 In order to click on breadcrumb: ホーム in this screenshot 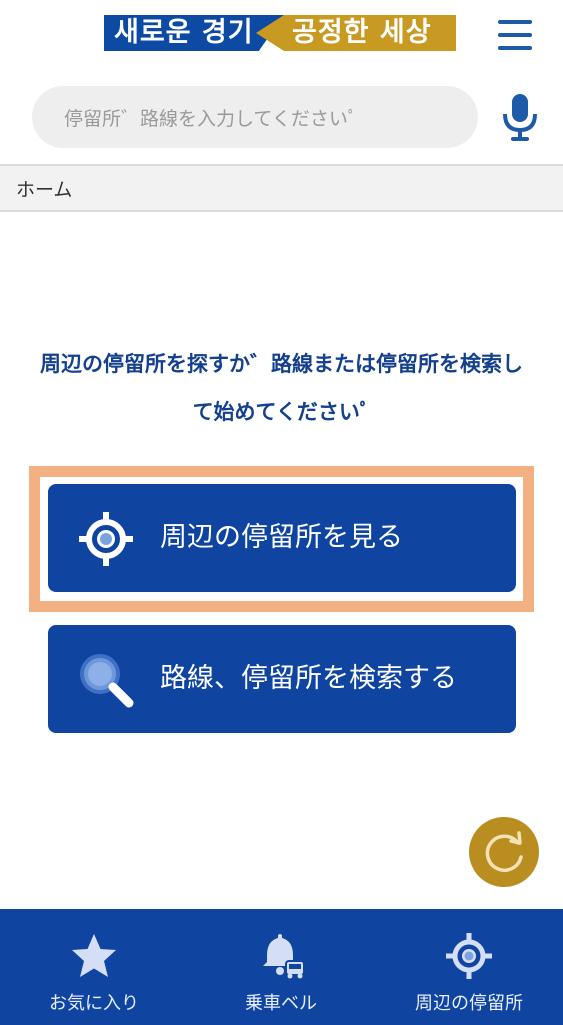, I will do `click(281, 188)`.